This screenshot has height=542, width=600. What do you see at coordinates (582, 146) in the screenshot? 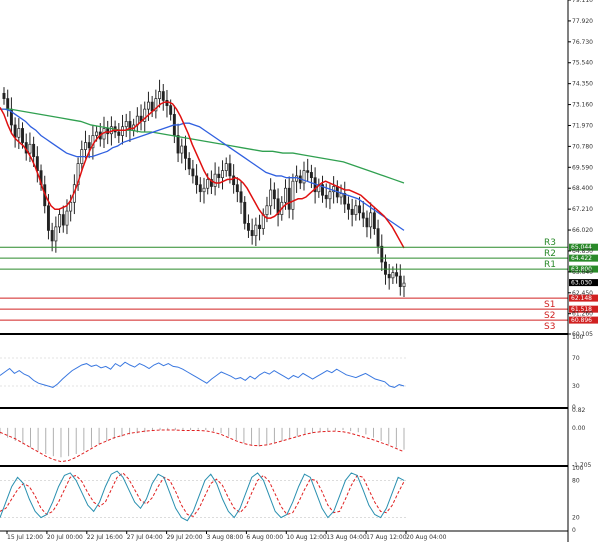
I see `price-ytick-label: 70.780` at bounding box center [582, 146].